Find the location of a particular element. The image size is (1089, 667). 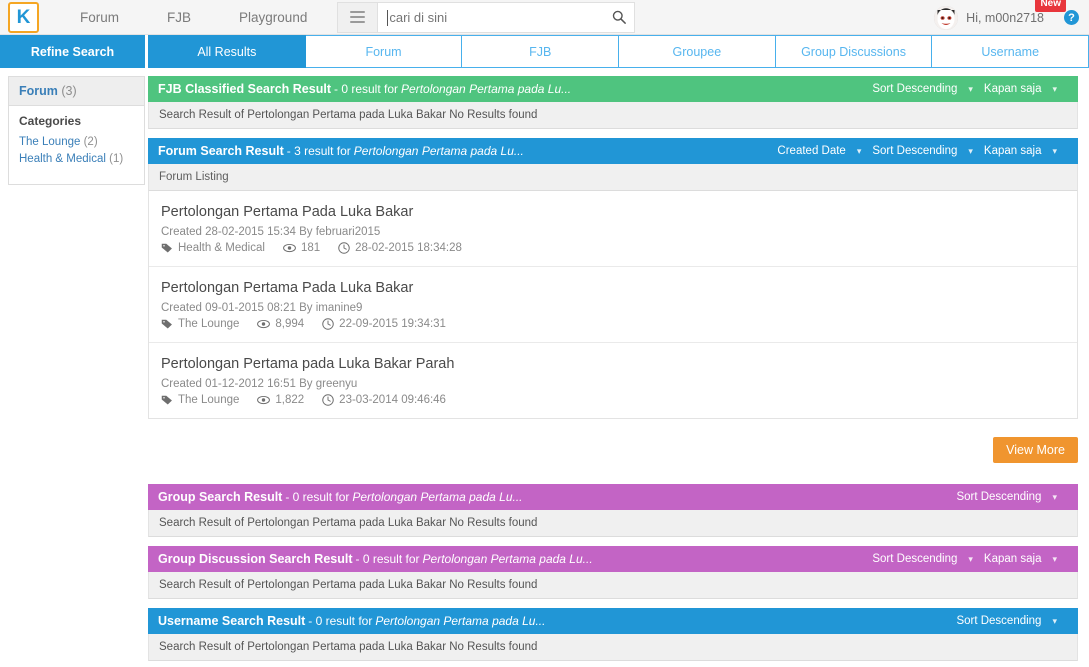

user-greeting-text: Hi, m00n2718 is located at coordinates (1005, 17).